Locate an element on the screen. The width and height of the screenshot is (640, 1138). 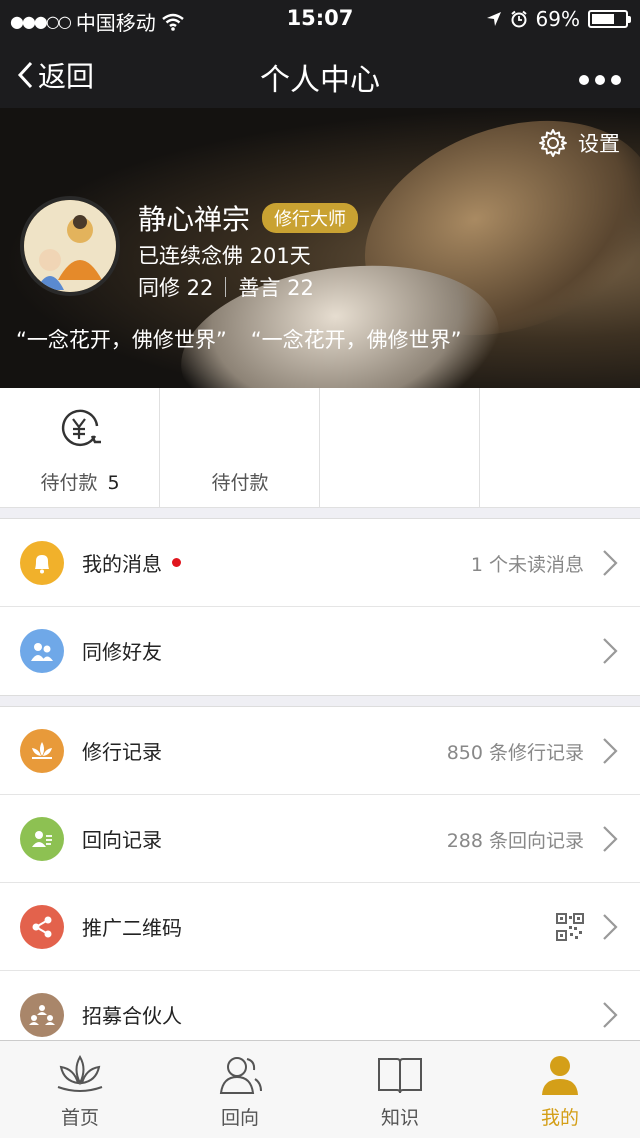
user-motto: “一念花开，佛修世界” “一念花开，佛修世界” is located at coordinates (239, 339).